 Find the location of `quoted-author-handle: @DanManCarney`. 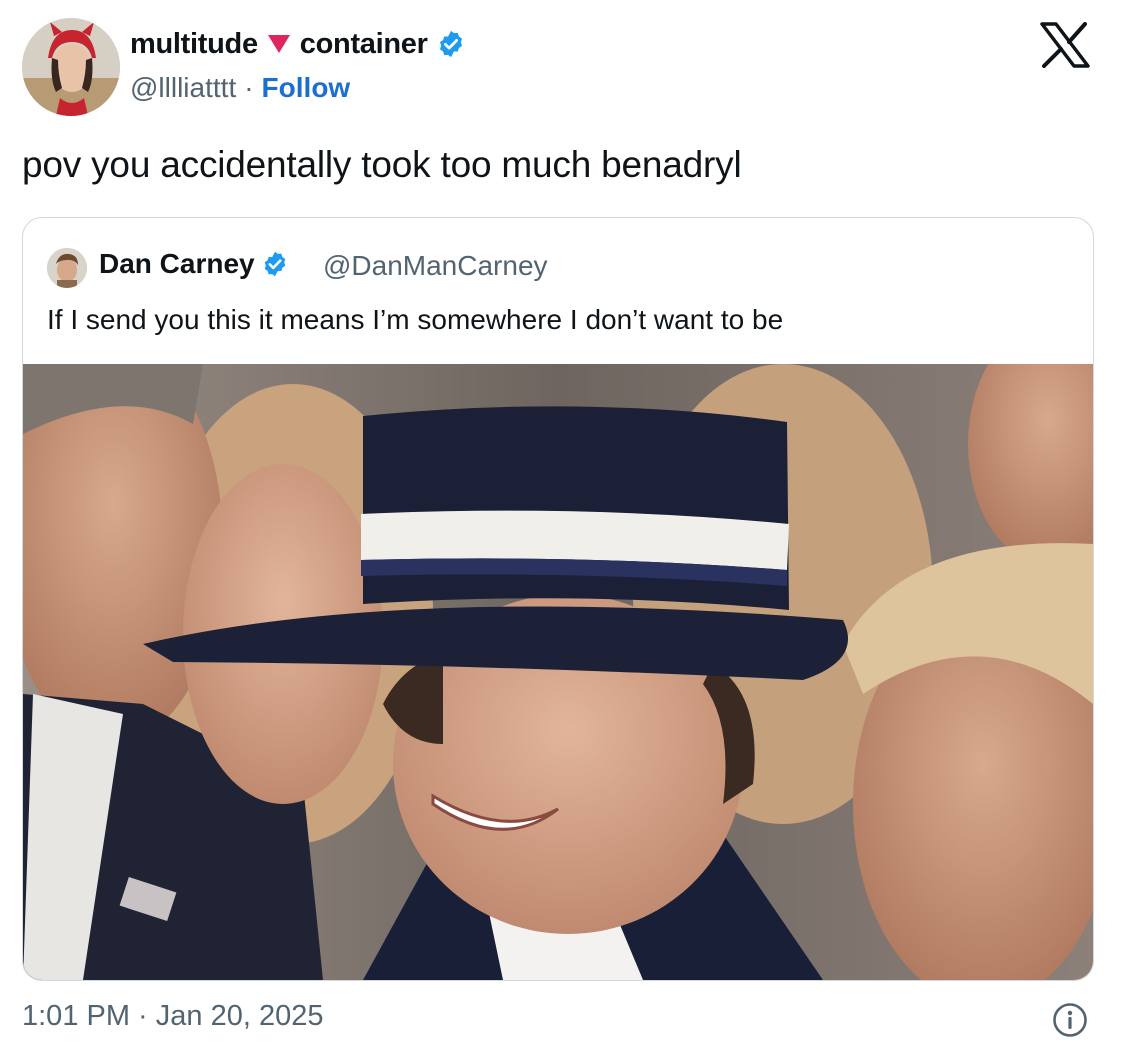

quoted-author-handle: @DanManCarney is located at coordinates (435, 266).